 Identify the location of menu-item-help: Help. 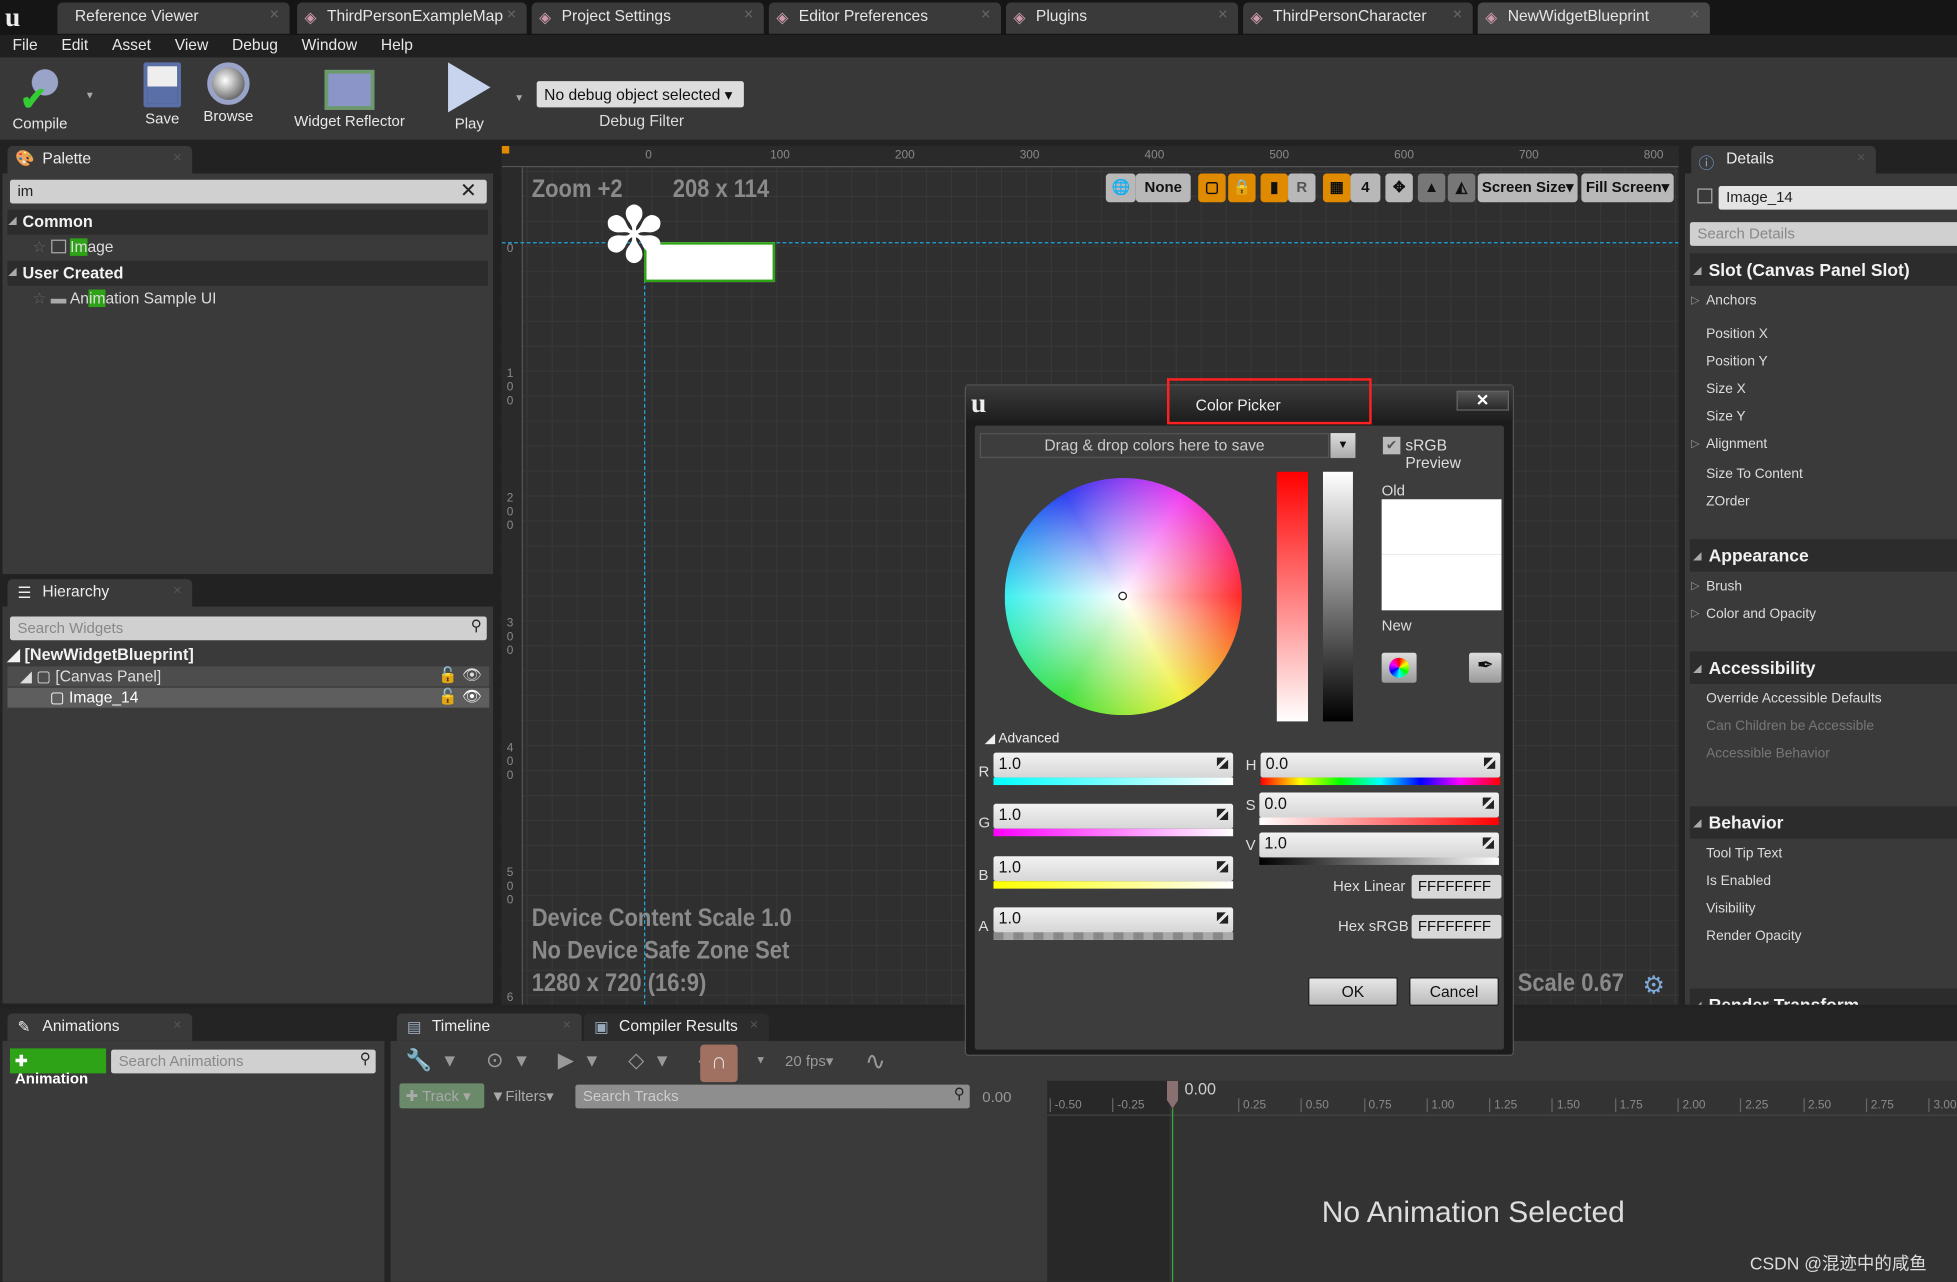
(397, 44).